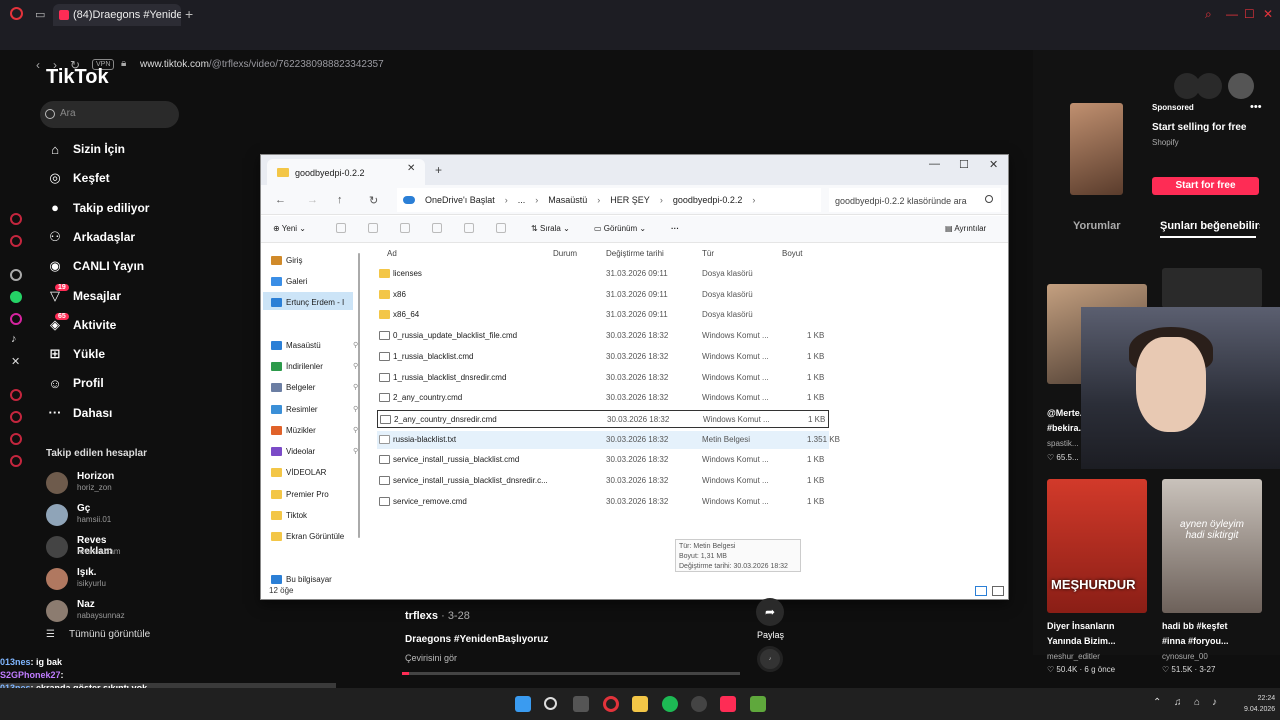 This screenshot has height=720, width=1280. I want to click on sidebar-whatsapp-icon, so click(16, 297).